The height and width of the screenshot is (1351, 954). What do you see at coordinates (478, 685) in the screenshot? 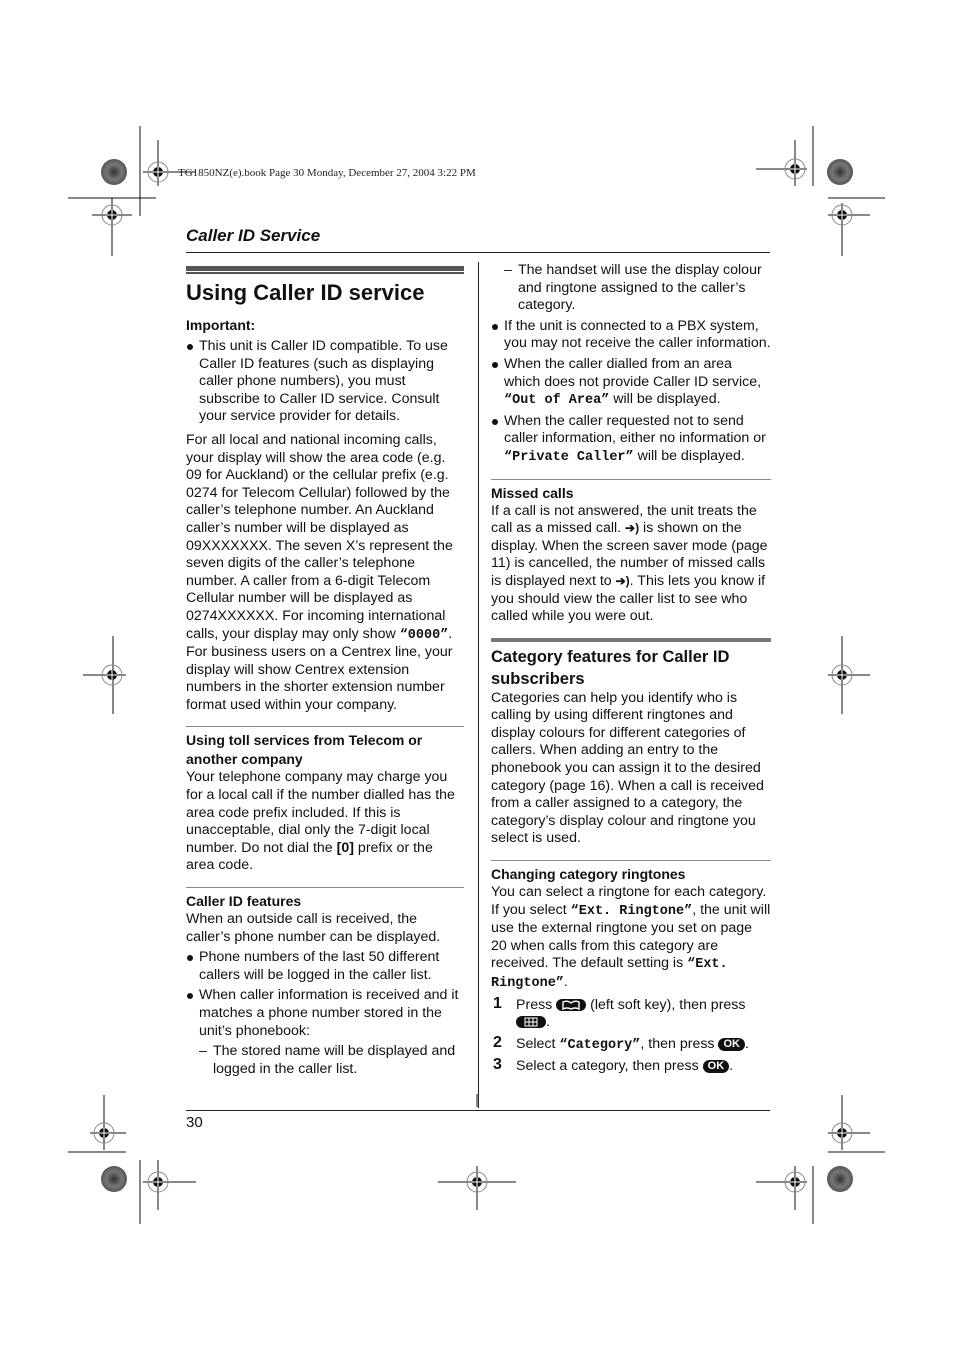
I see `column-divider` at bounding box center [478, 685].